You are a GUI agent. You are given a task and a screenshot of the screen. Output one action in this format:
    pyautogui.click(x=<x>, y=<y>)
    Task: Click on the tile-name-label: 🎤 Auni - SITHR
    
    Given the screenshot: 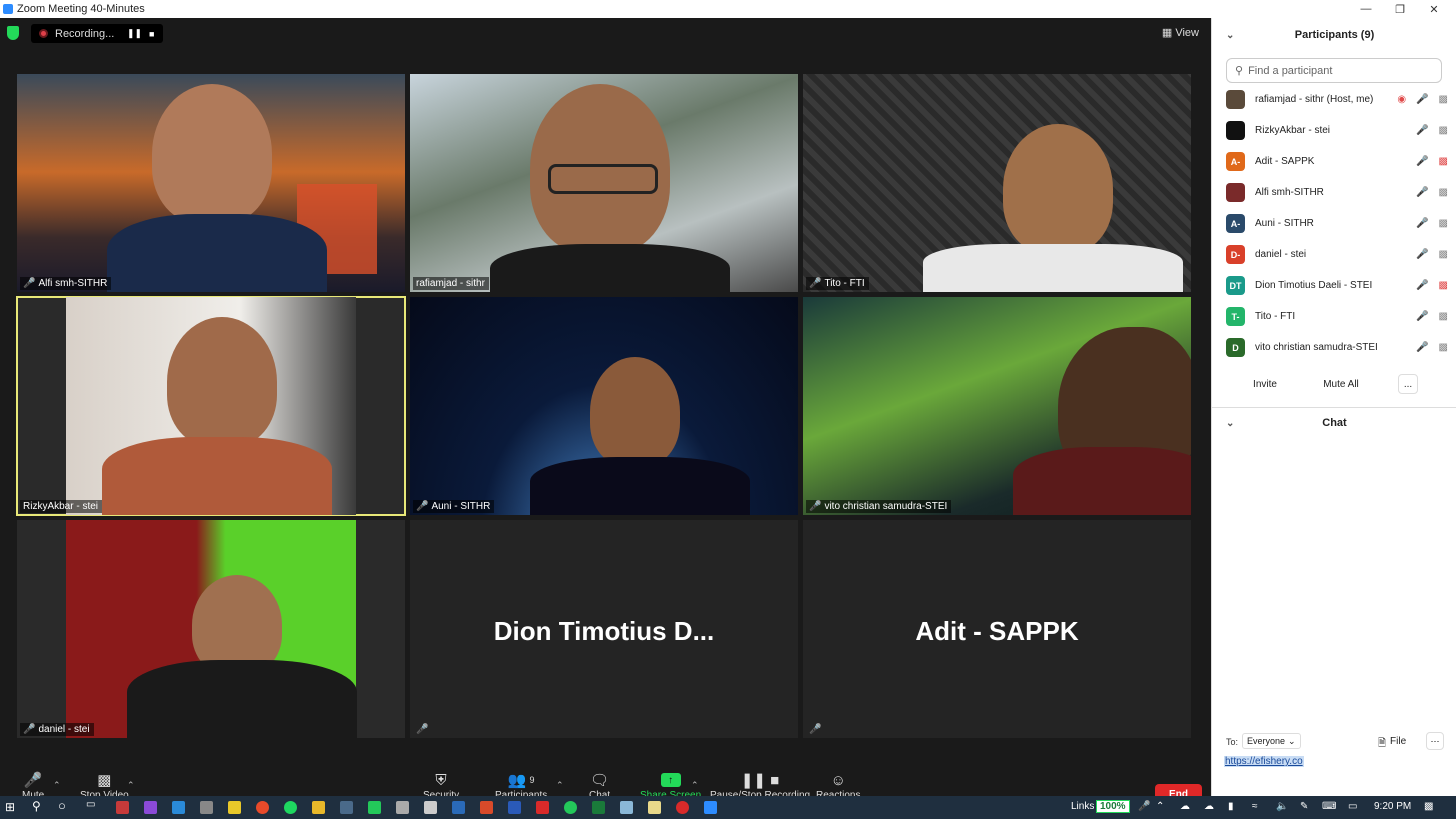 What is the action you would take?
    pyautogui.click(x=454, y=506)
    